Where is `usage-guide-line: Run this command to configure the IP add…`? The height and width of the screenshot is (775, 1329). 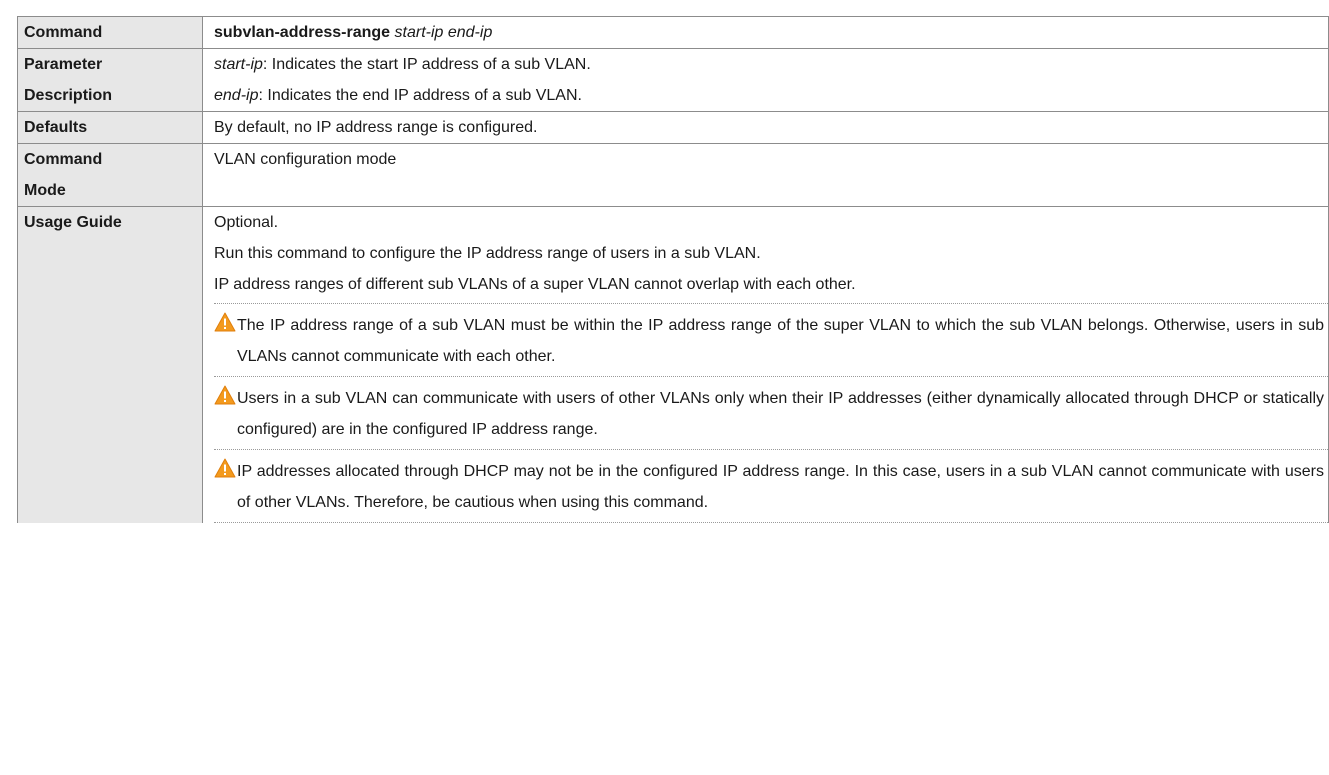 usage-guide-line: Run this command to configure the IP add… is located at coordinates (487, 253).